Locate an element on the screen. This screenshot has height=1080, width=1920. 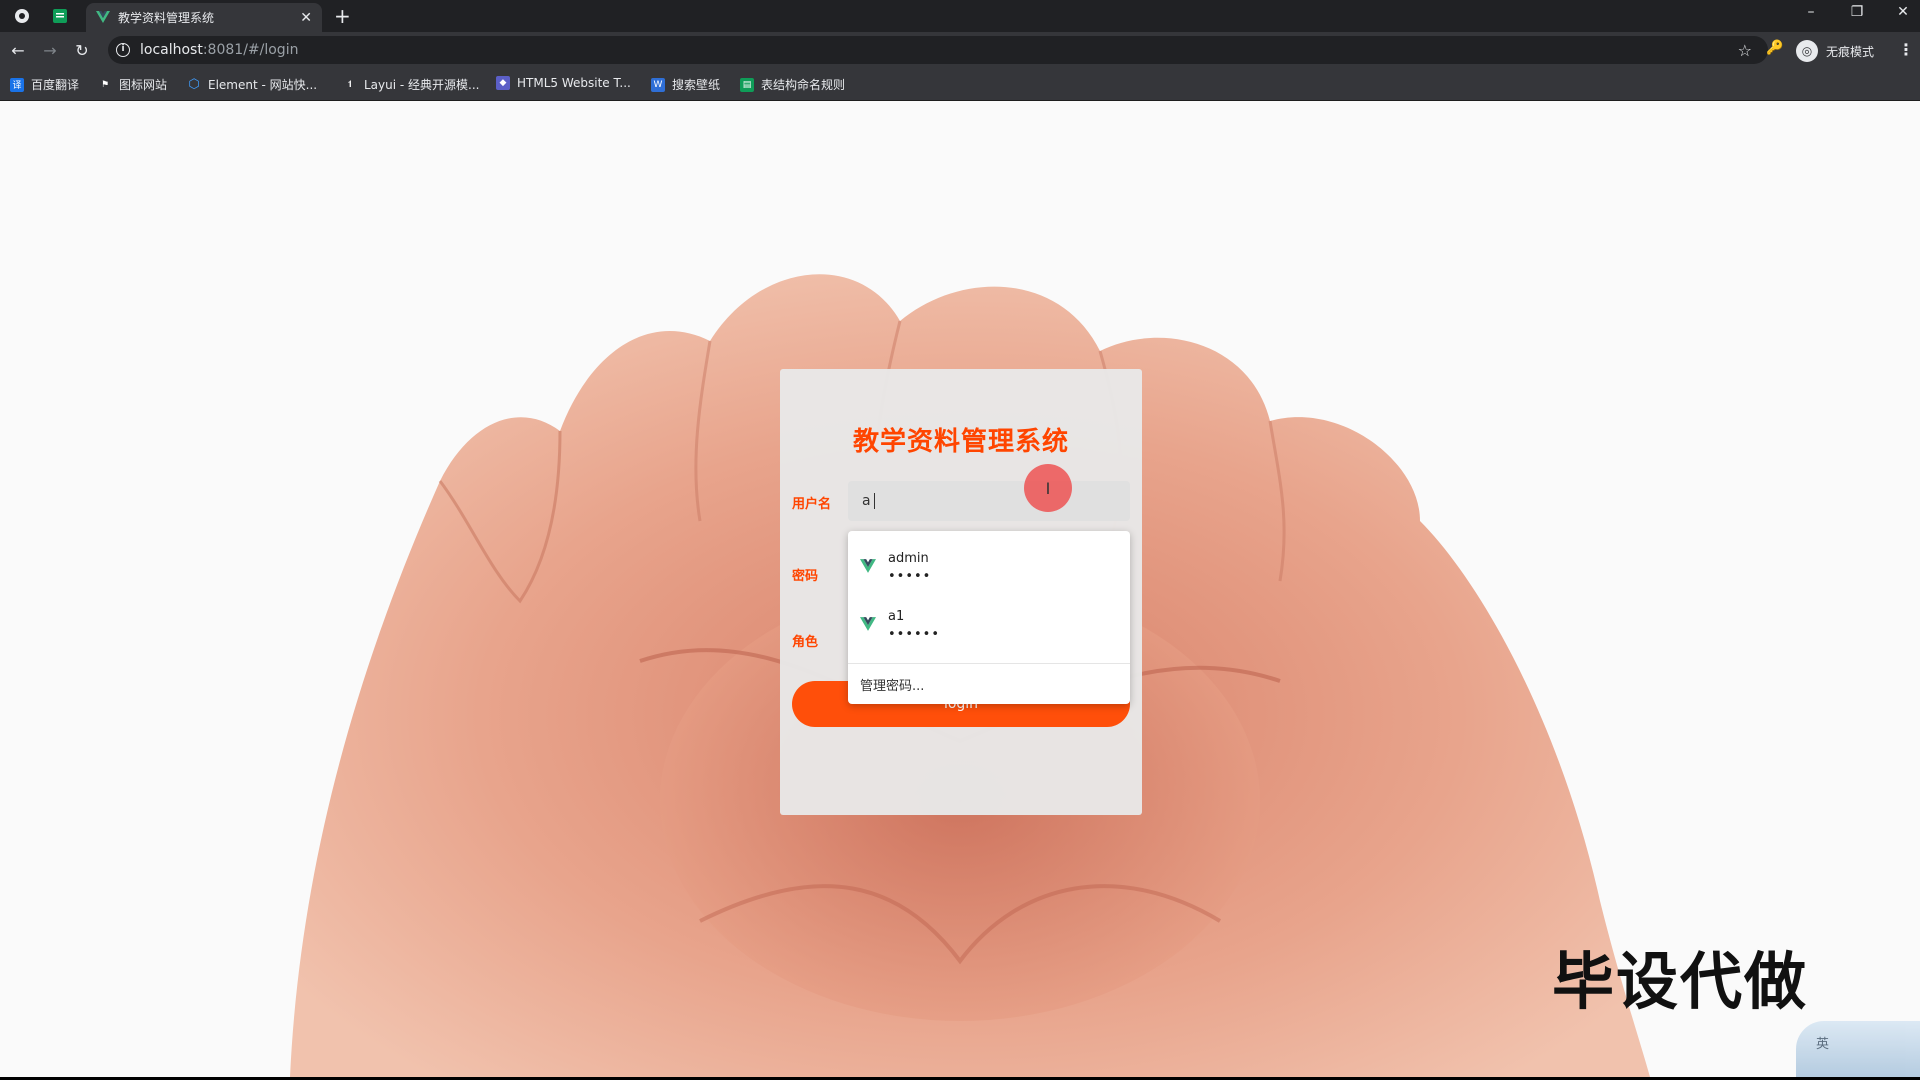
bookmark-table-naming: ▤ 表结构命名规则 is located at coordinates (792, 84).